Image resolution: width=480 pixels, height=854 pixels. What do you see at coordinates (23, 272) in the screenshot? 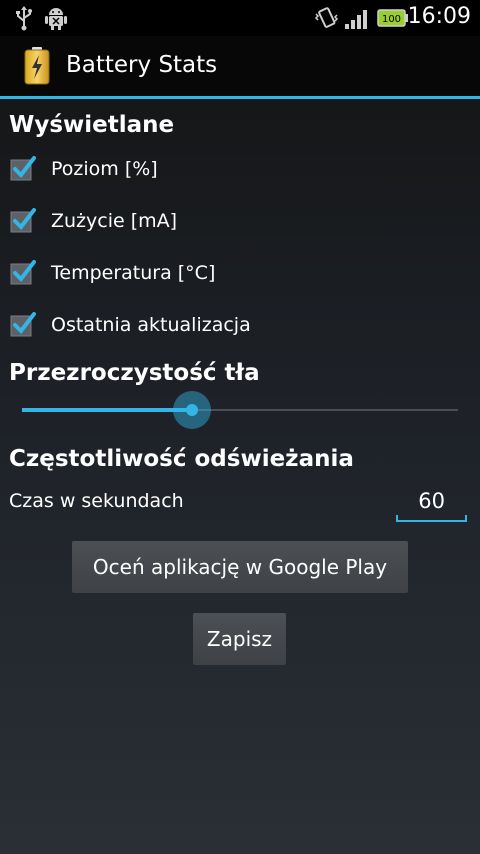
I see `checkbox-temperature` at bounding box center [23, 272].